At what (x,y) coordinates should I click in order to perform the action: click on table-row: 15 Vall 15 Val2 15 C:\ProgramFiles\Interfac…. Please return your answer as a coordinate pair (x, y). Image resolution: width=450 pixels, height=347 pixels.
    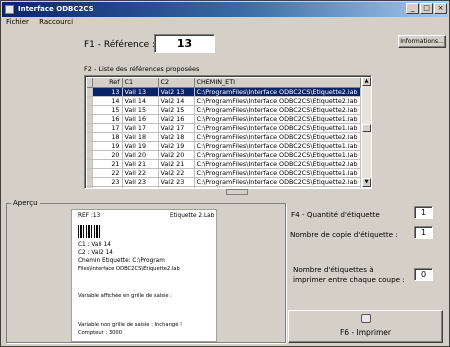
    Looking at the image, I should click on (224, 110).